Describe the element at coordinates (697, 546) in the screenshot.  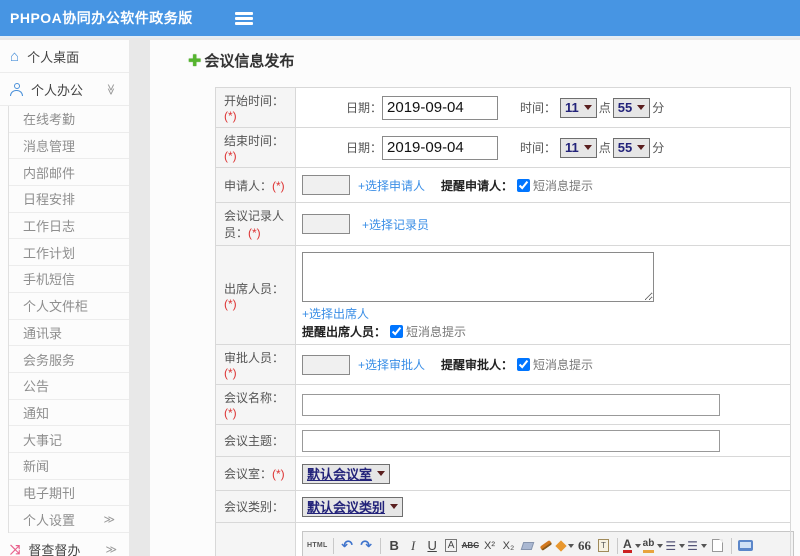
I see `unordered-list-button: ☰` at that location.